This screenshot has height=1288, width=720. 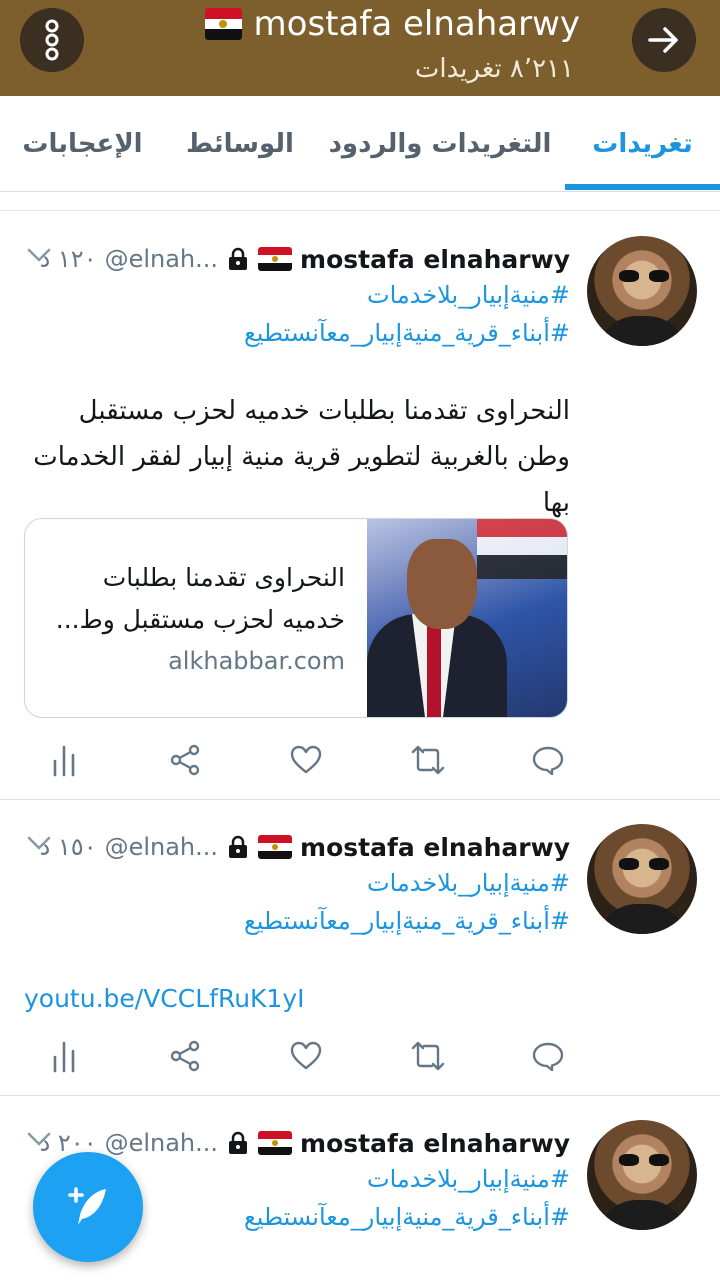 What do you see at coordinates (256, 661) in the screenshot?
I see `link-preview-domain: alkhabbar.com` at bounding box center [256, 661].